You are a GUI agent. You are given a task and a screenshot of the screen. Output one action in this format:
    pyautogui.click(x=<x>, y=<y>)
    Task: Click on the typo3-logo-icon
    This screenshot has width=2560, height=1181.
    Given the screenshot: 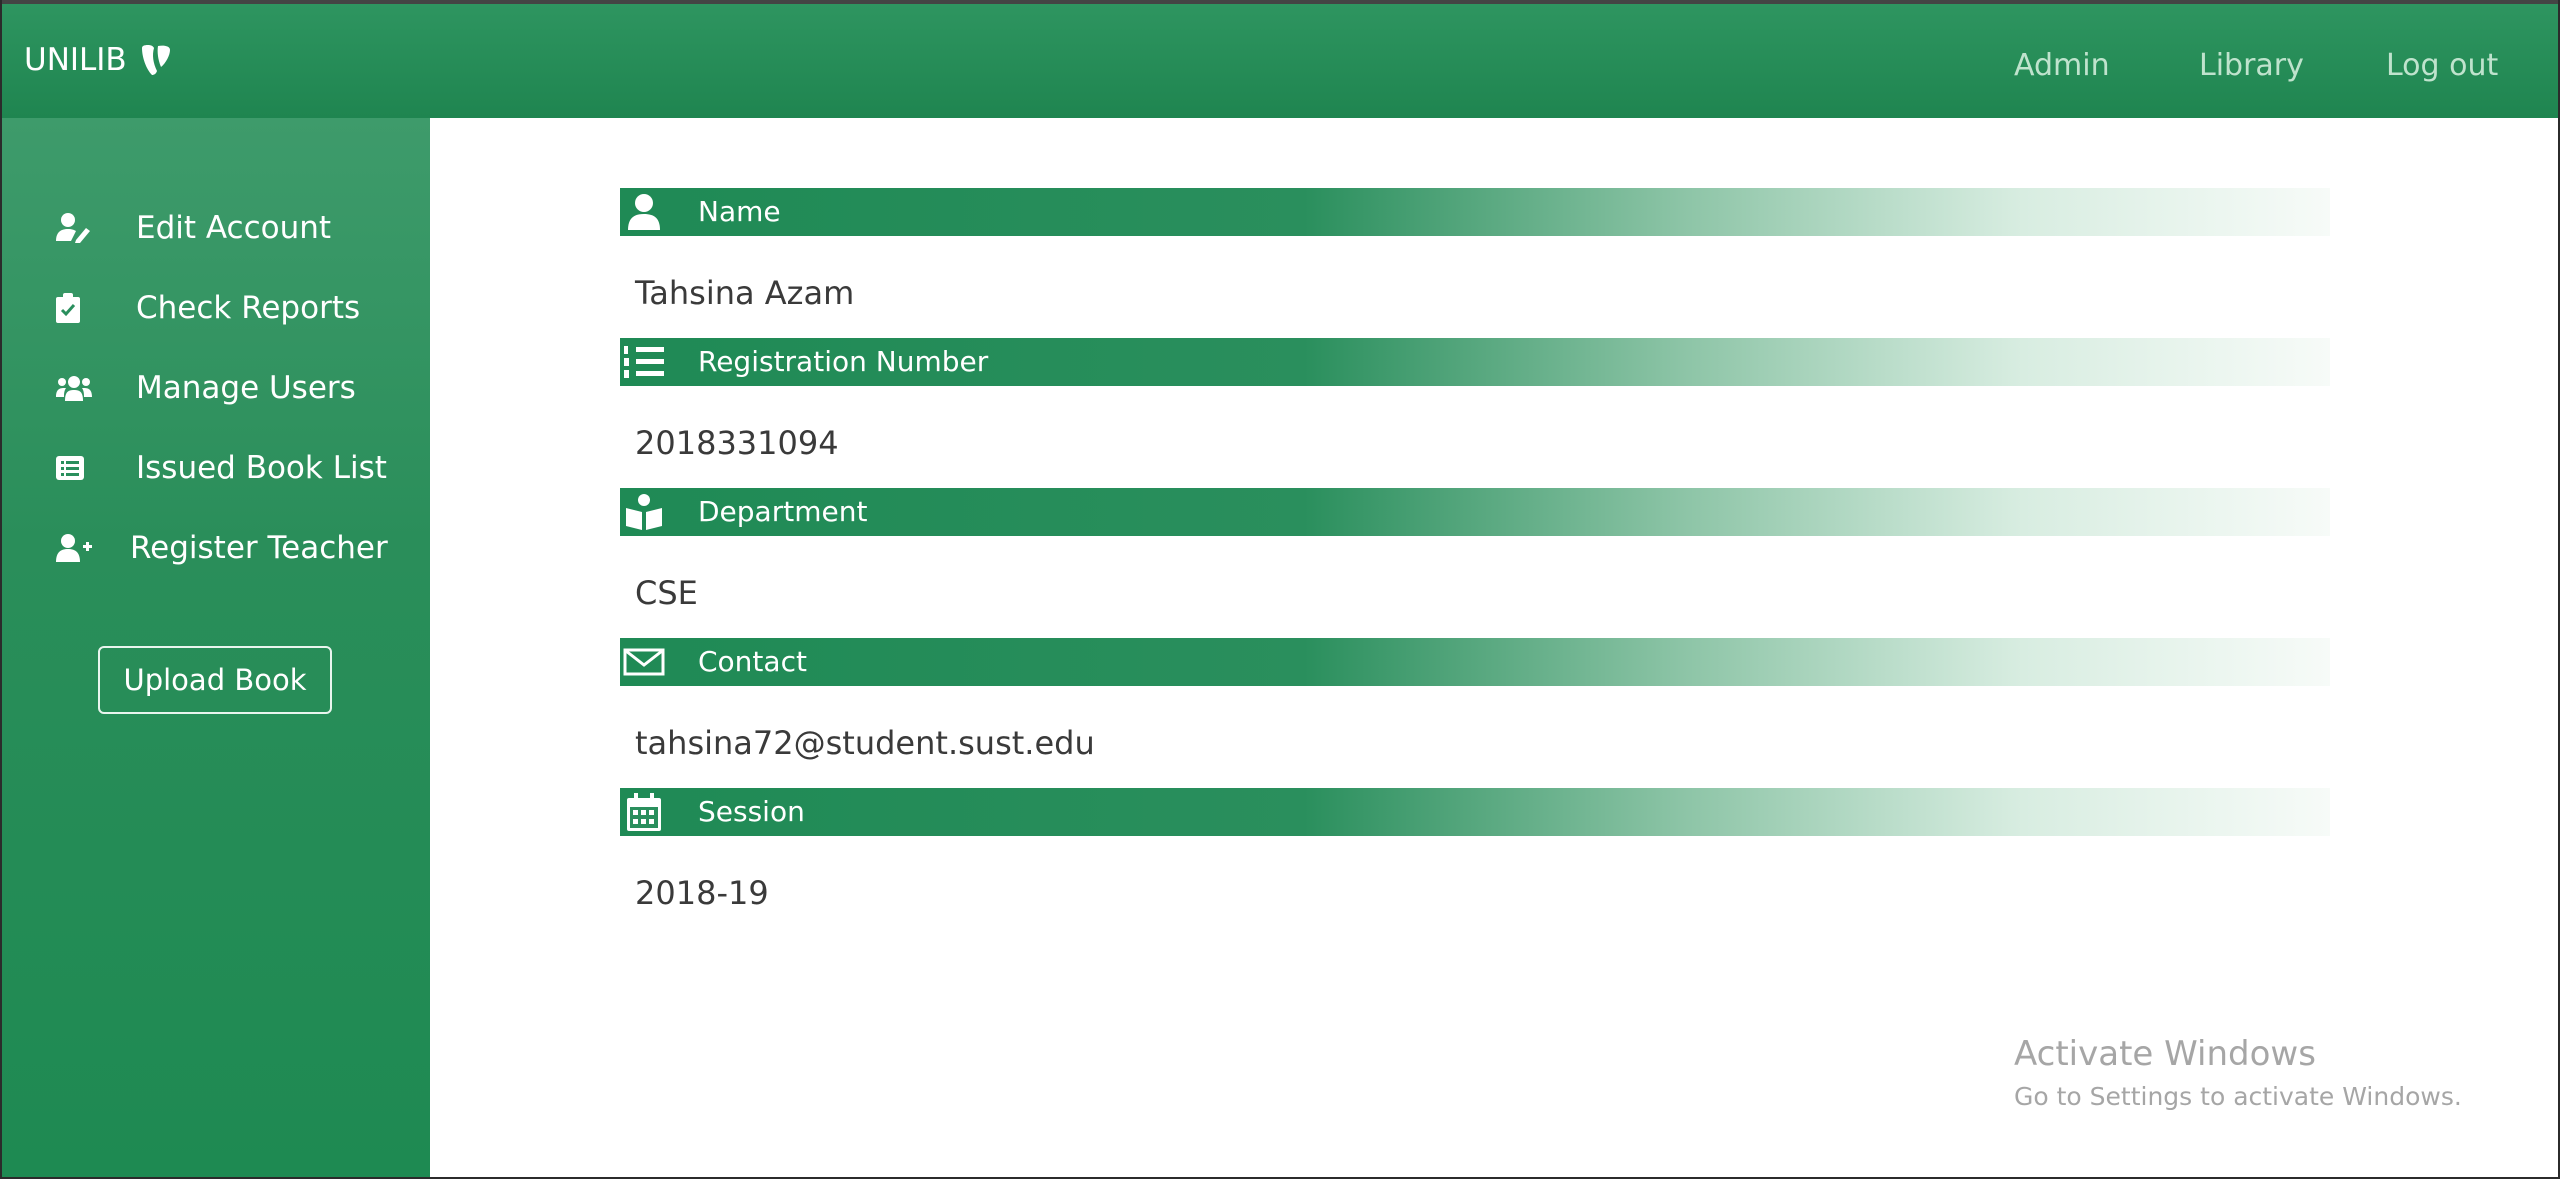 What is the action you would take?
    pyautogui.click(x=155, y=60)
    